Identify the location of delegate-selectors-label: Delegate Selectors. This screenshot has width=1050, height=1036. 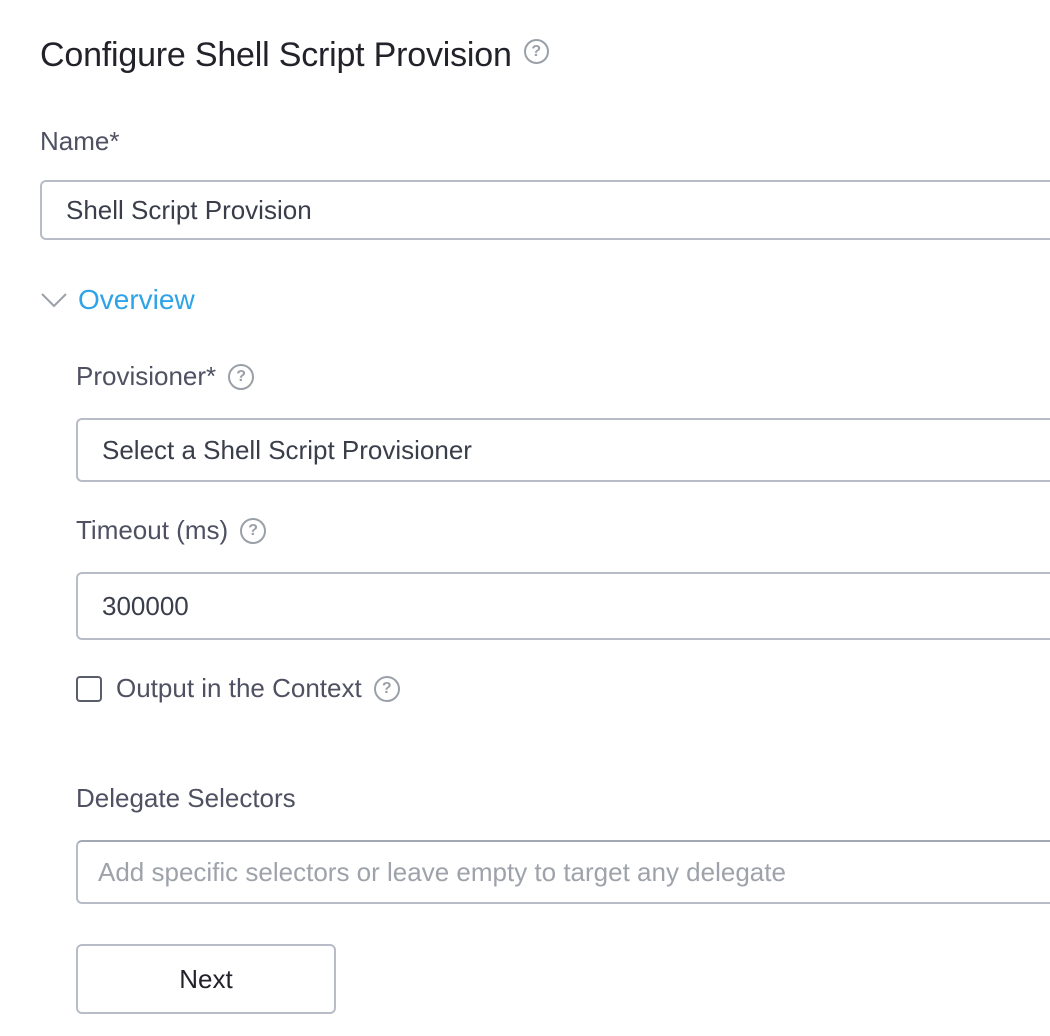
(186, 798).